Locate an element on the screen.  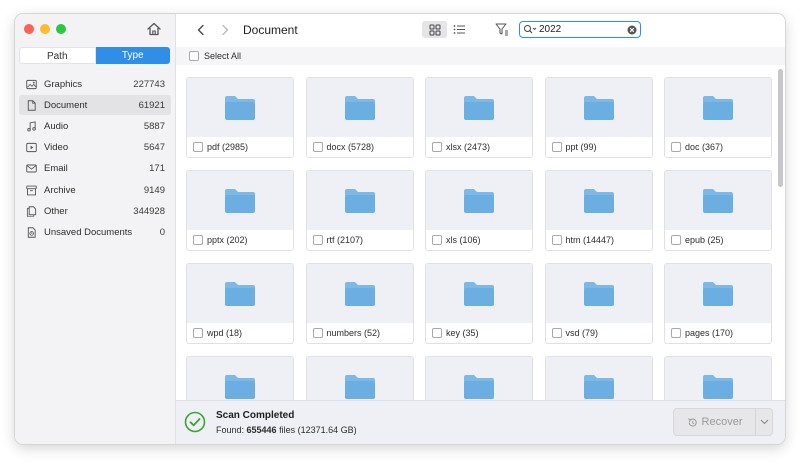
recover-button: Recover is located at coordinates (715, 422).